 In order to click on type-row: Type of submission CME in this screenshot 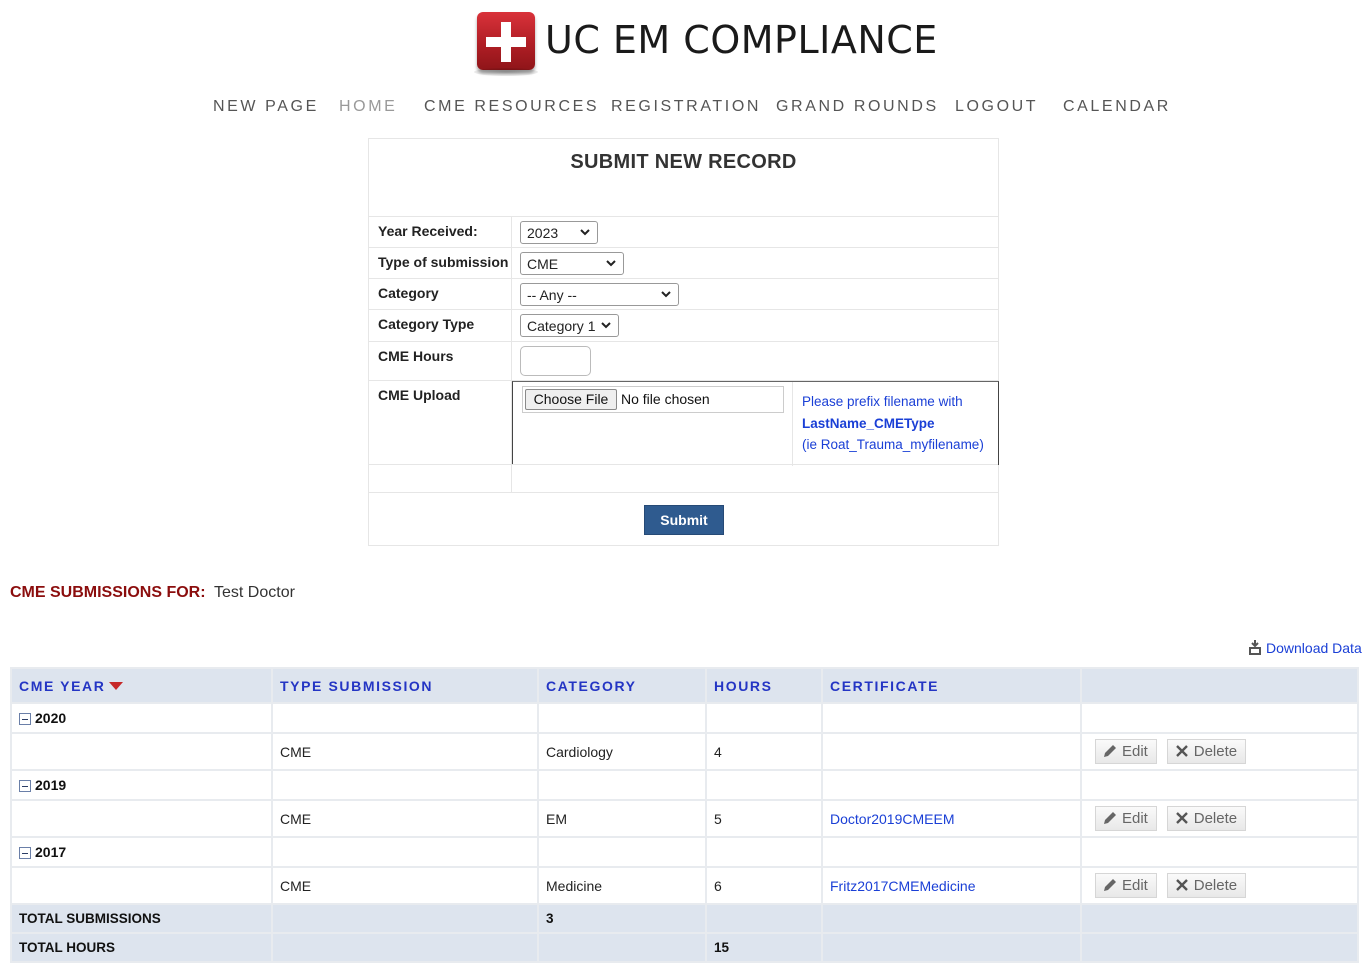, I will do `click(683, 262)`.